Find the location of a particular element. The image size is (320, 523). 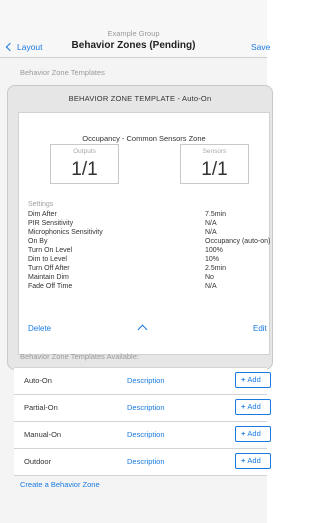

sensors-box: Sensors 1/1 is located at coordinates (214, 164).